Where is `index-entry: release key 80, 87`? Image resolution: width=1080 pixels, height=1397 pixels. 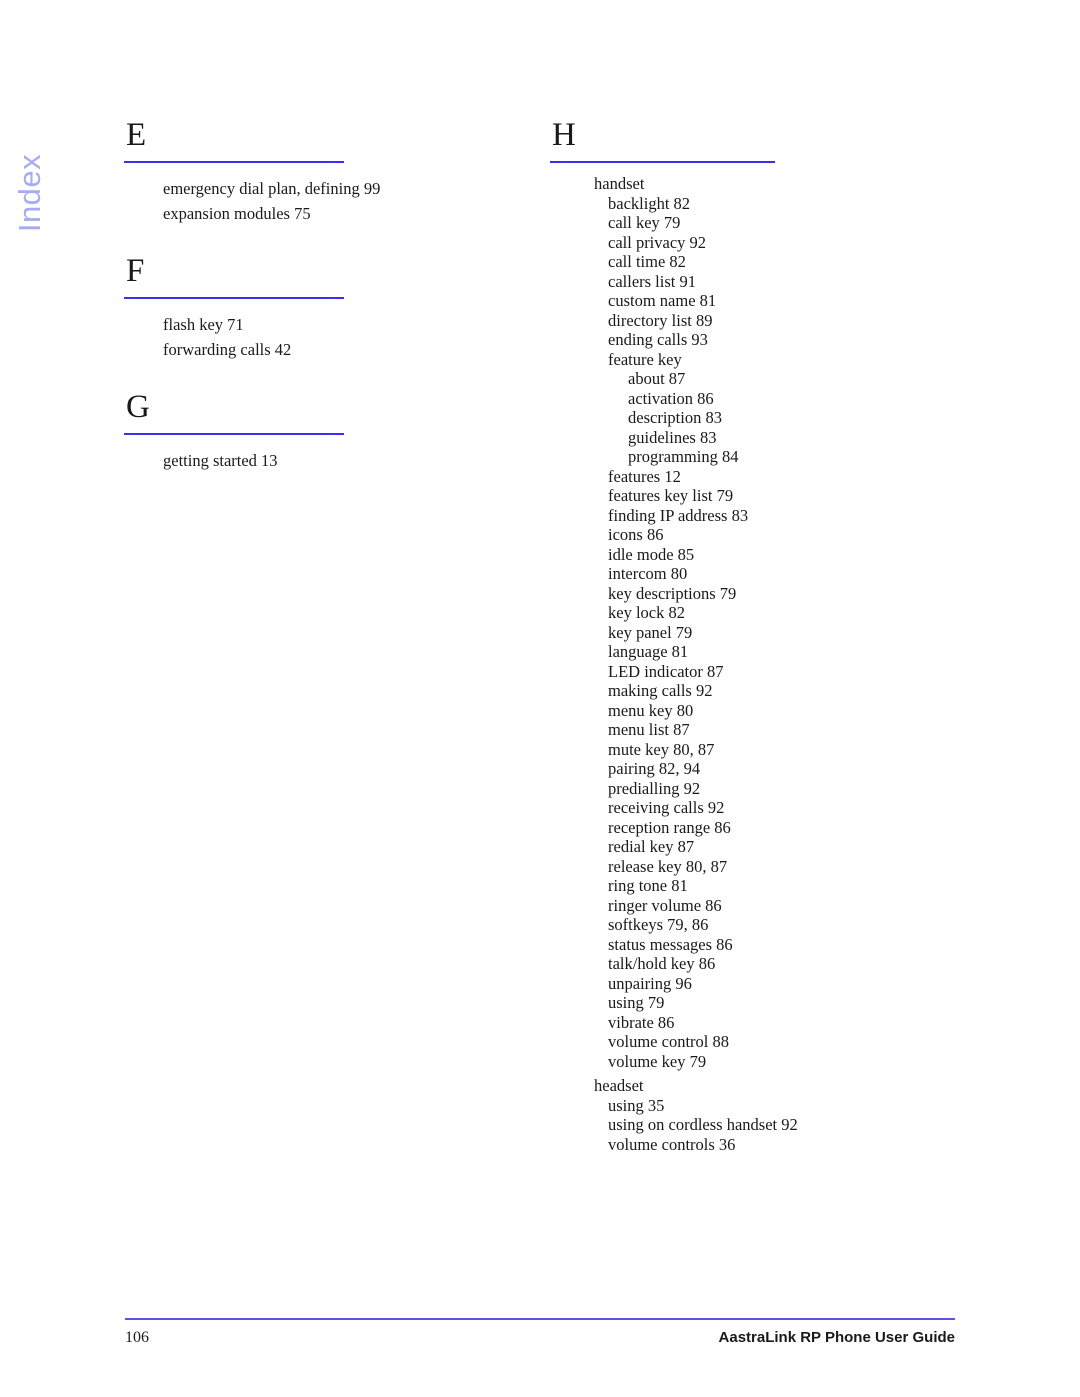
index-entry: release key 80, 87 is located at coordinates (760, 867).